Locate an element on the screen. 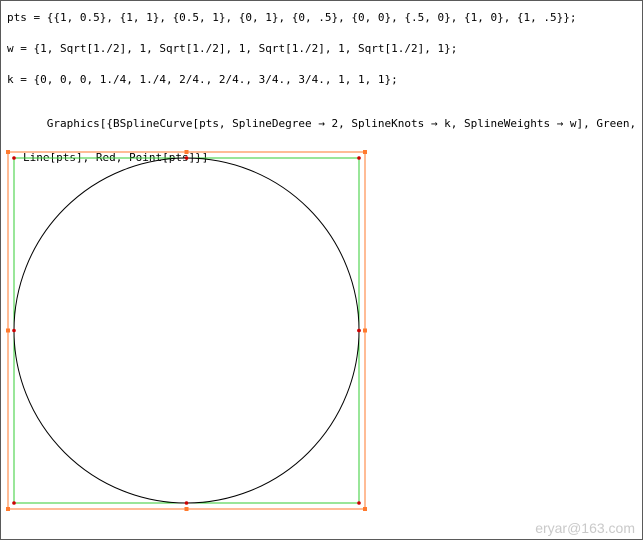 This screenshot has width=643, height=541. watermark: eryar@163.com is located at coordinates (585, 528).